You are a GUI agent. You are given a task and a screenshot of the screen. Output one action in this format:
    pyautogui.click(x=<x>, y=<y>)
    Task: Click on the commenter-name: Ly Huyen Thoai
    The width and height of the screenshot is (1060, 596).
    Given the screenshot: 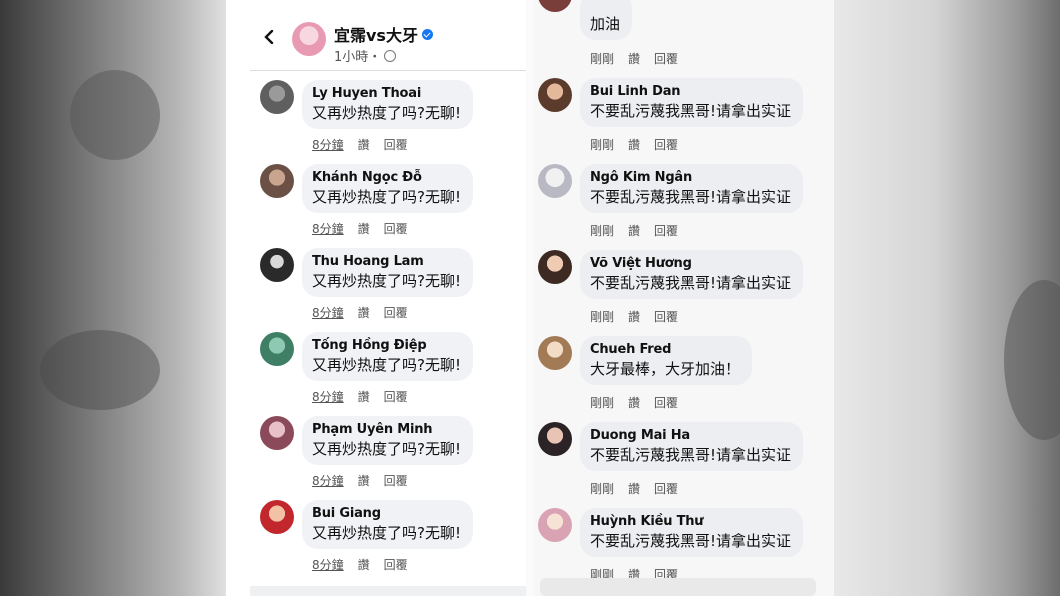 What is the action you would take?
    pyautogui.click(x=386, y=93)
    